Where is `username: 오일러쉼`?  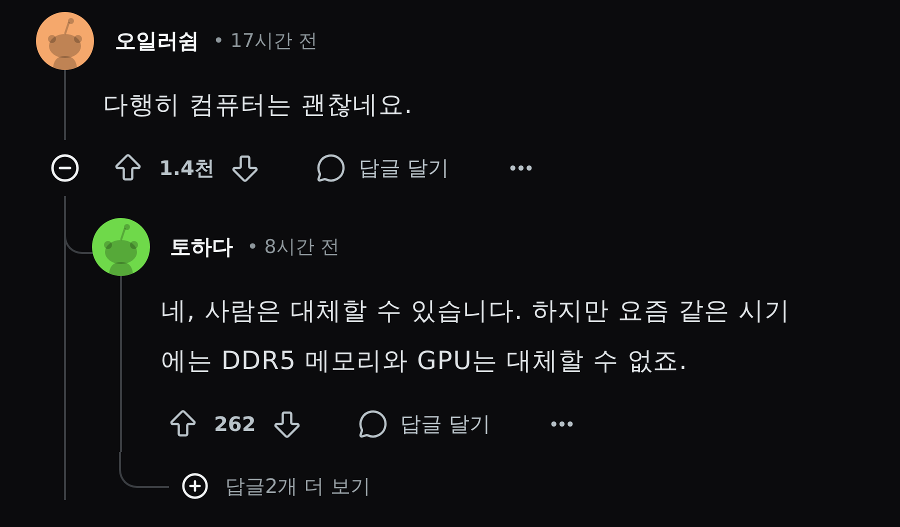 username: 오일러쉼 is located at coordinates (157, 41).